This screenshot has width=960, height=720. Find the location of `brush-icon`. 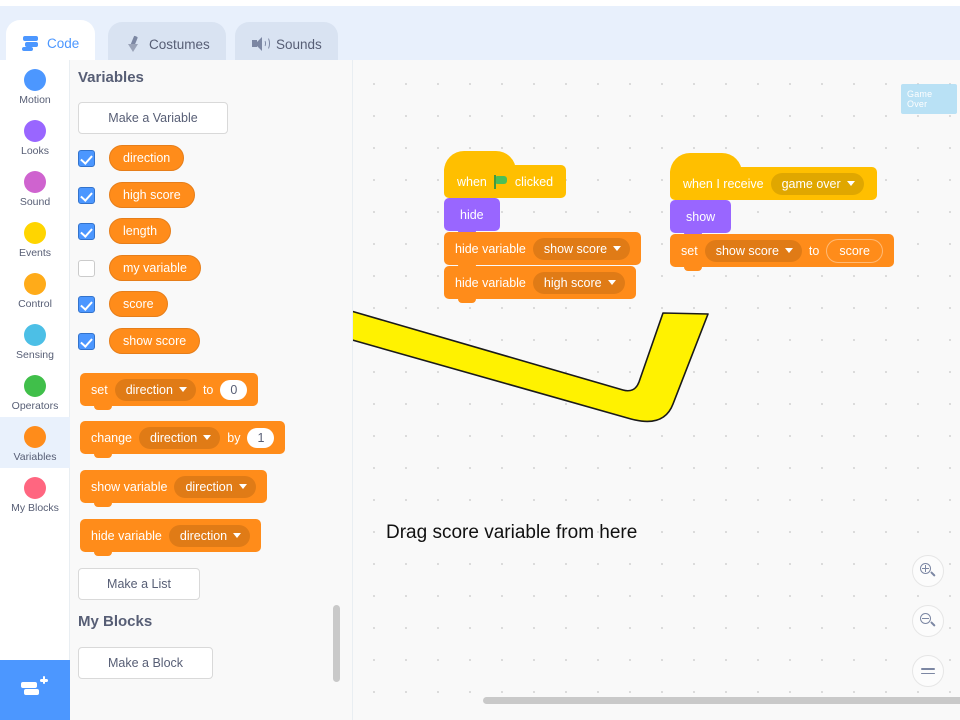

brush-icon is located at coordinates (133, 43).